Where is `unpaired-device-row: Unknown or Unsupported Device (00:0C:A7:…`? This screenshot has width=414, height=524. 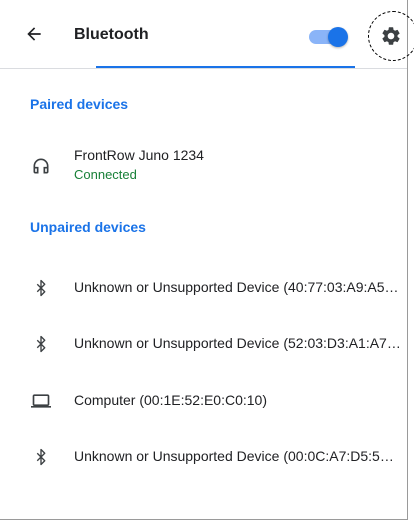 unpaired-device-row: Unknown or Unsupported Device (00:0C:A7:… is located at coordinates (204, 468).